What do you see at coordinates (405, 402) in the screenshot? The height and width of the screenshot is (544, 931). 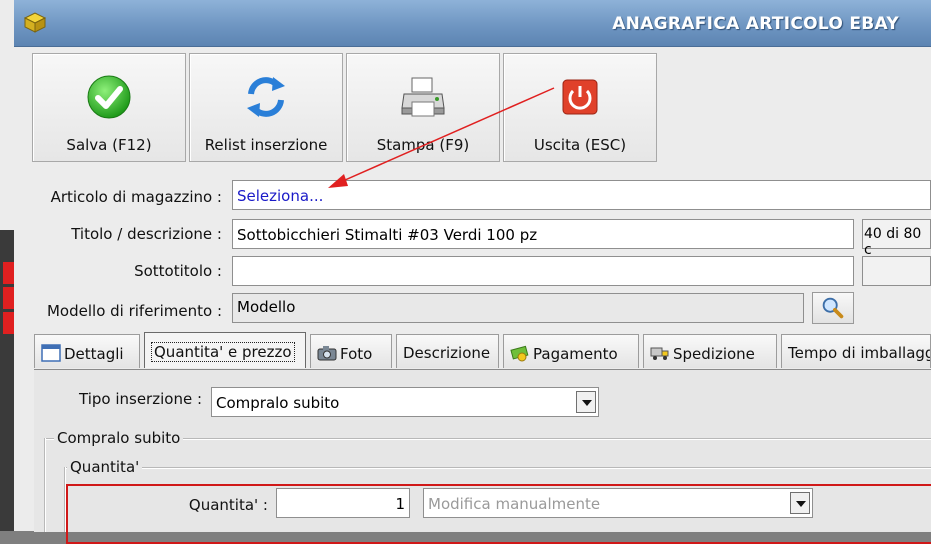 I see `tipo-inserzione-select: Compralo subito` at bounding box center [405, 402].